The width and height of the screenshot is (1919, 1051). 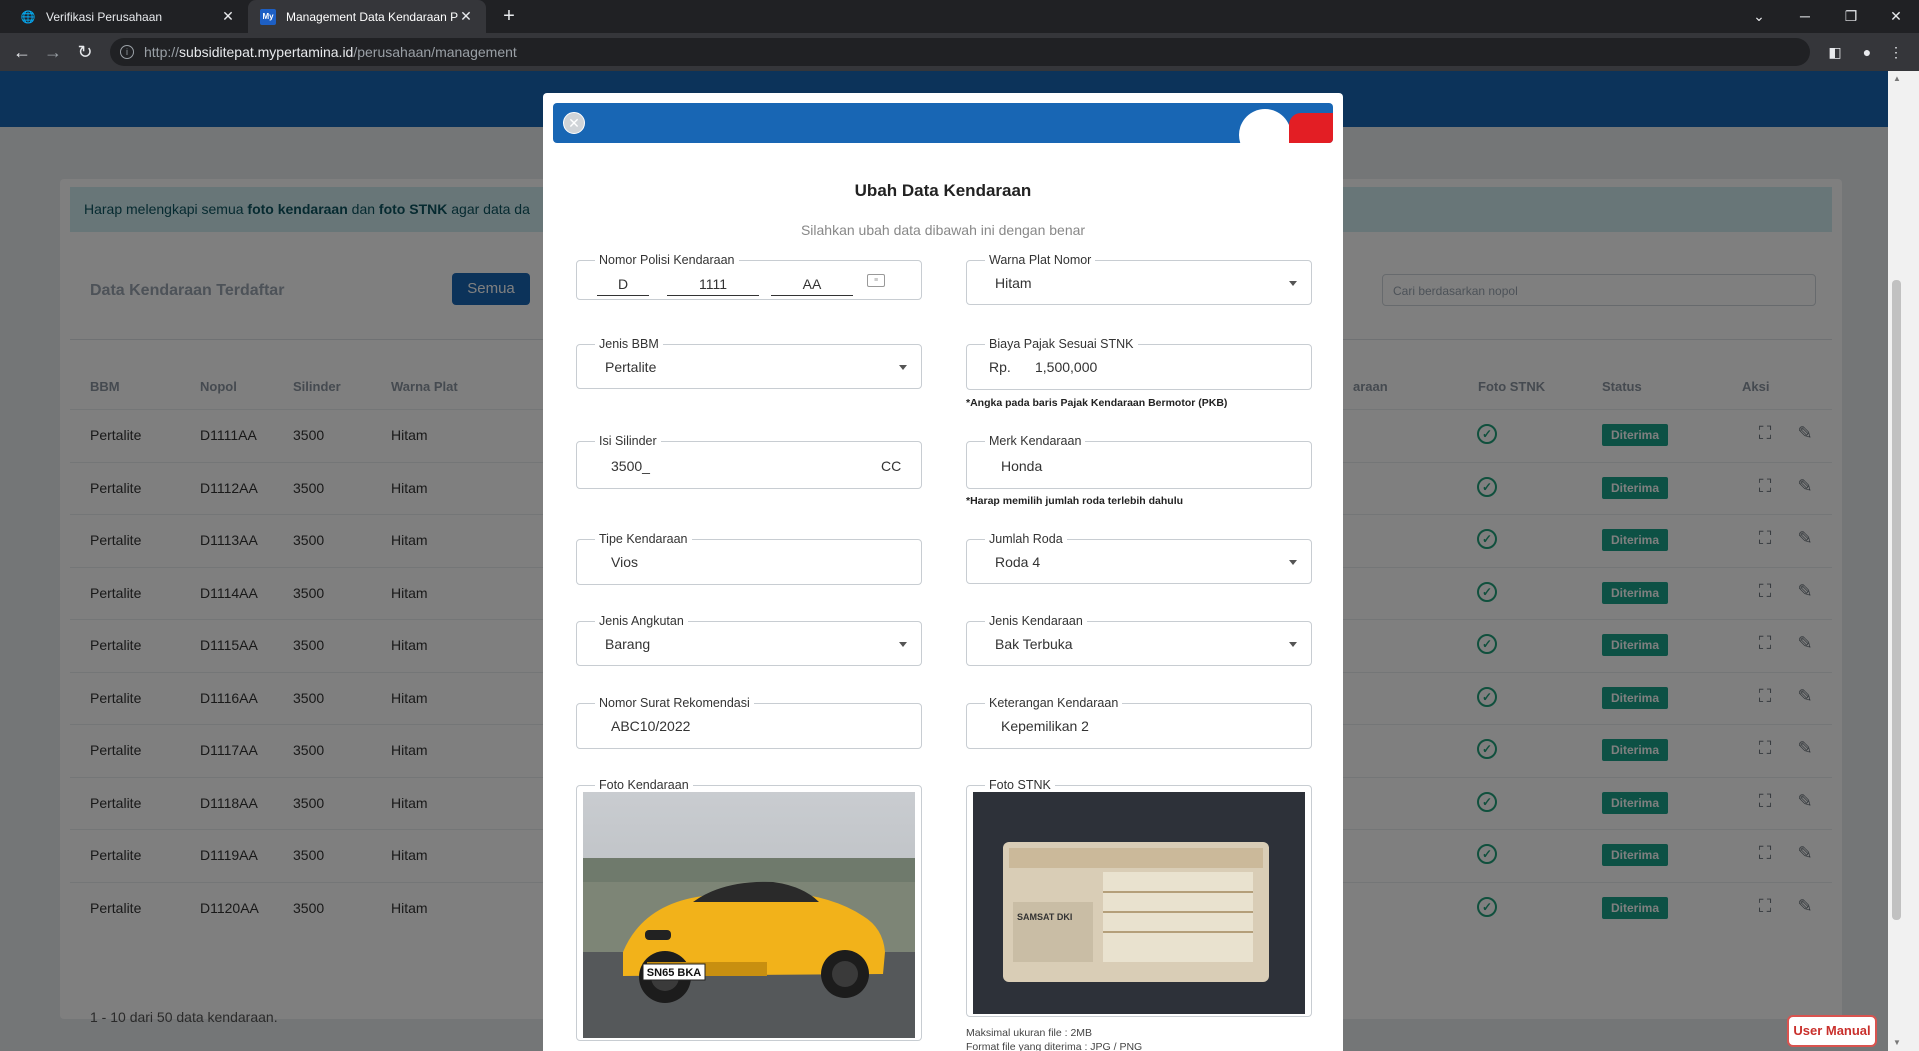 What do you see at coordinates (1896, 52) in the screenshot?
I see `menu-icon: ⋮` at bounding box center [1896, 52].